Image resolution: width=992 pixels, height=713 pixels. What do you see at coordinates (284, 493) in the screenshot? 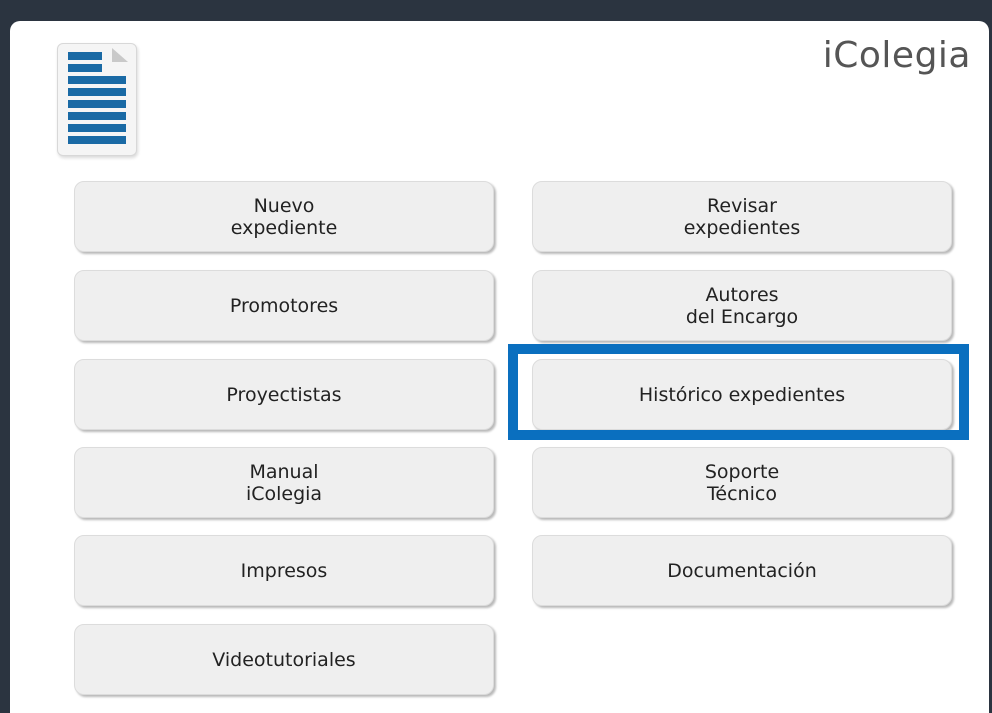
I see `button-label-line2: iColegia` at bounding box center [284, 493].